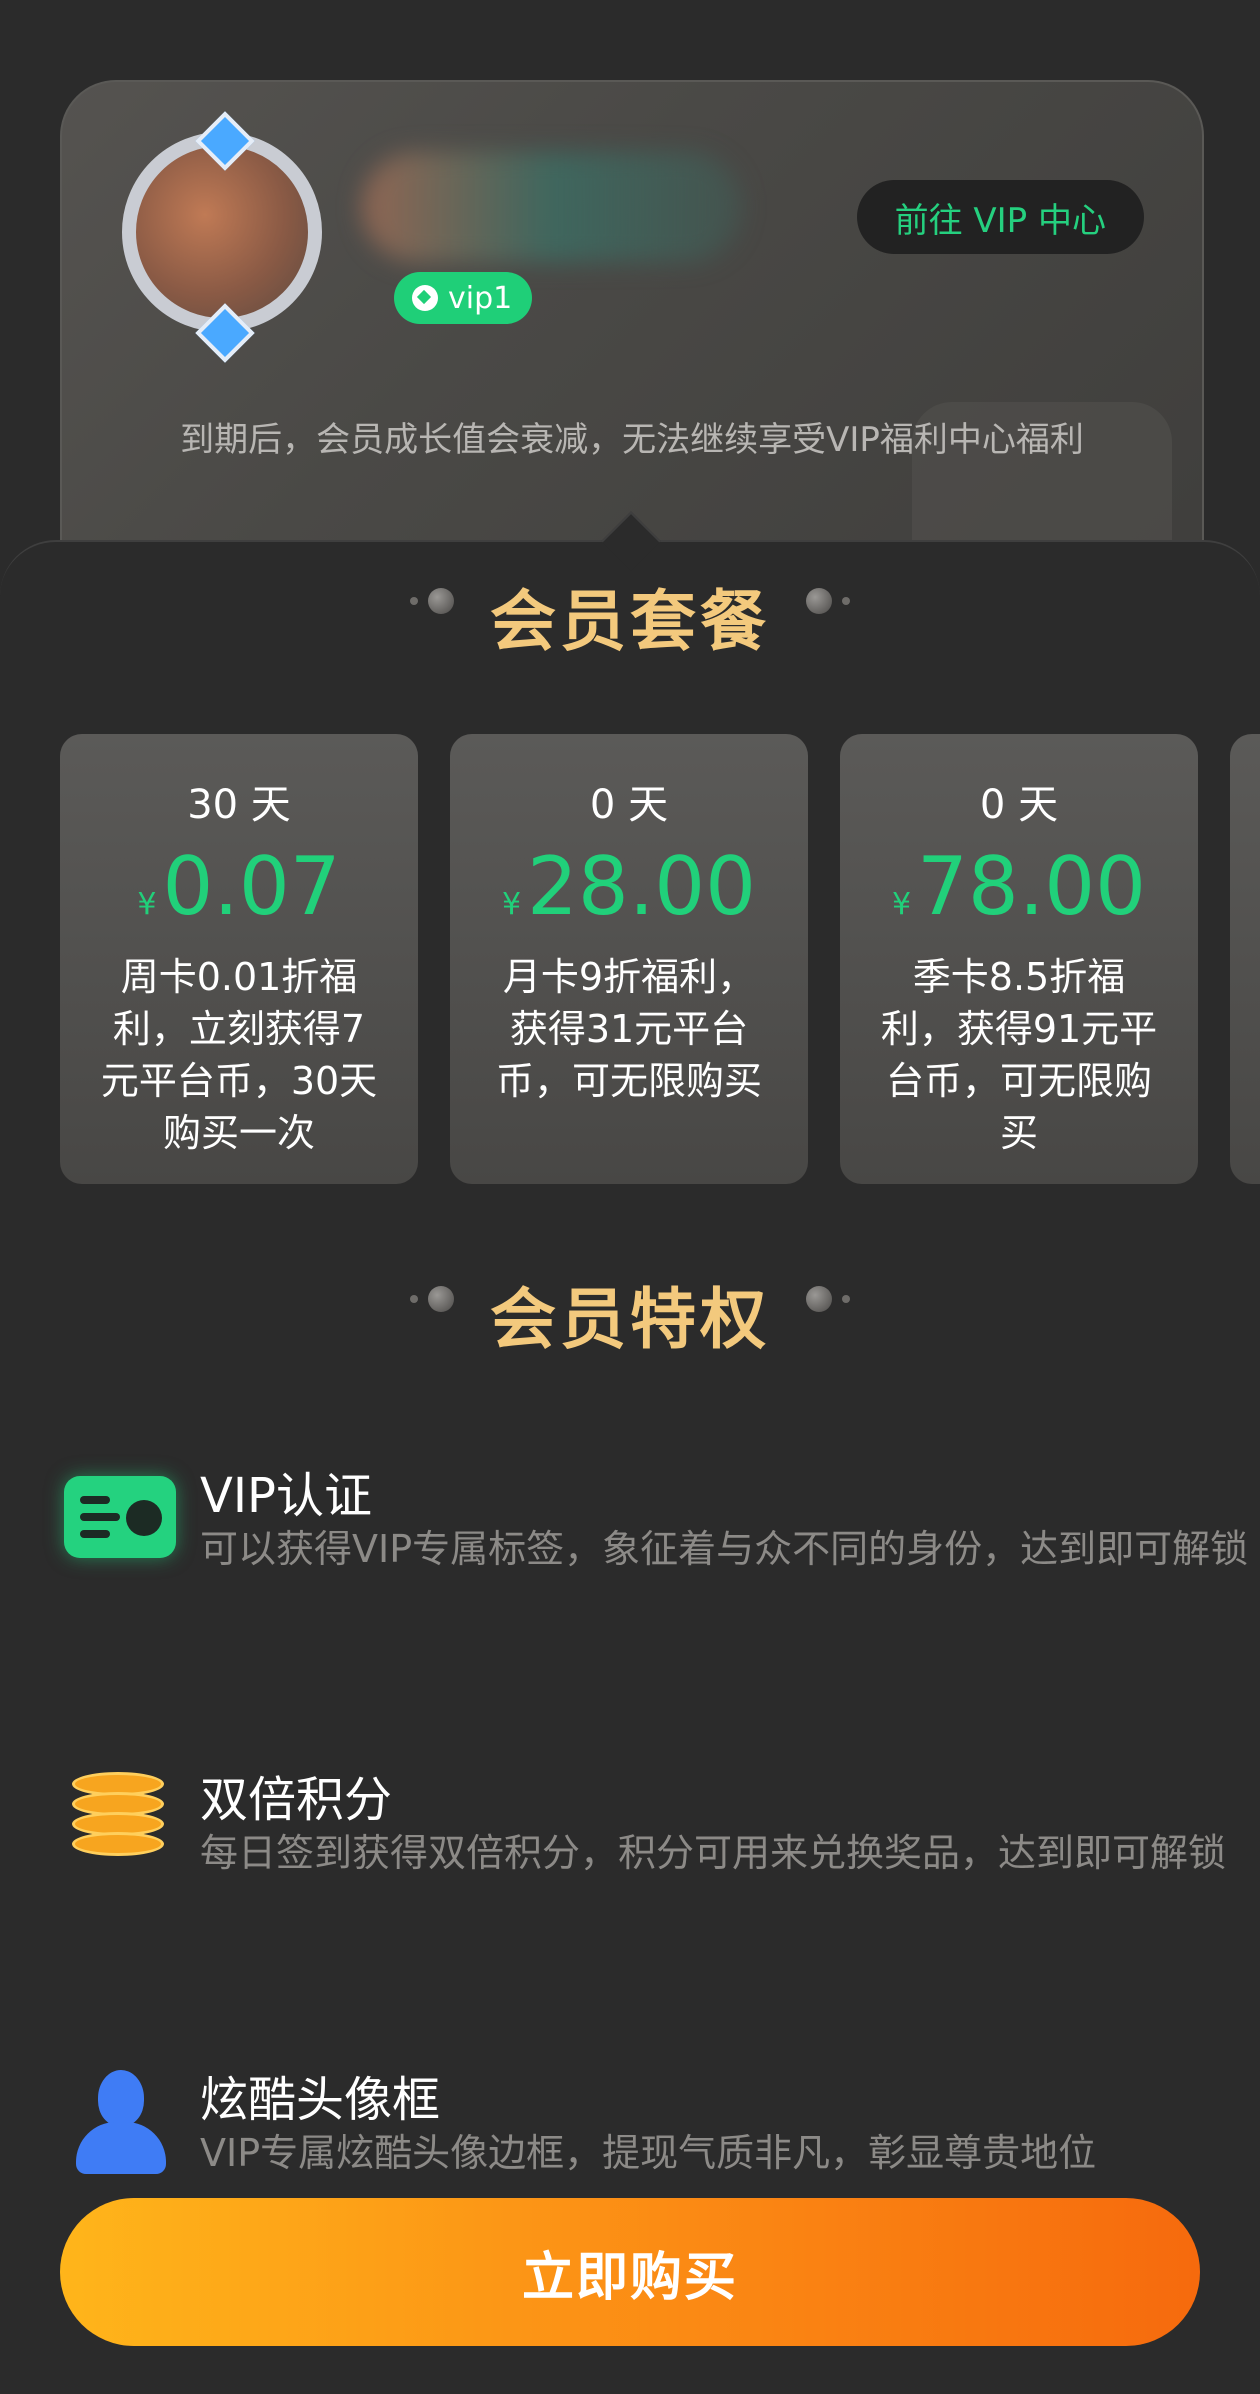 The width and height of the screenshot is (1260, 2394). I want to click on privilege-description: VIP专属炫酷头像边框，提现气质非凡，彰显尊贵地位, so click(648, 2153).